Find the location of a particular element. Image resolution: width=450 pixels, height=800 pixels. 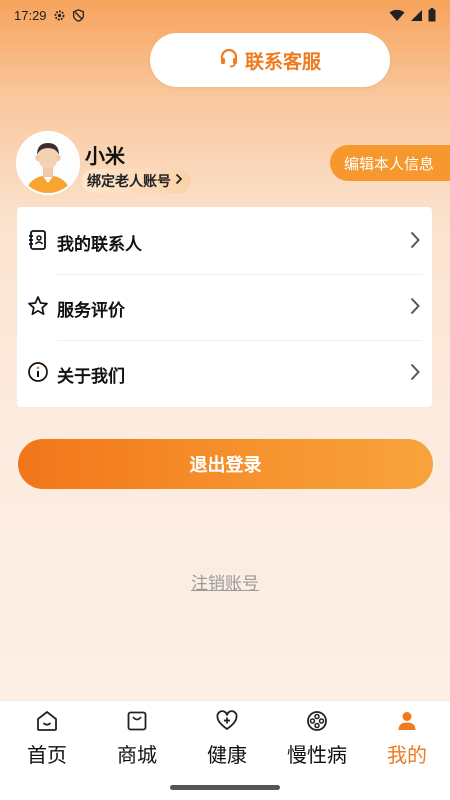

user-name: 小米 is located at coordinates (105, 156).